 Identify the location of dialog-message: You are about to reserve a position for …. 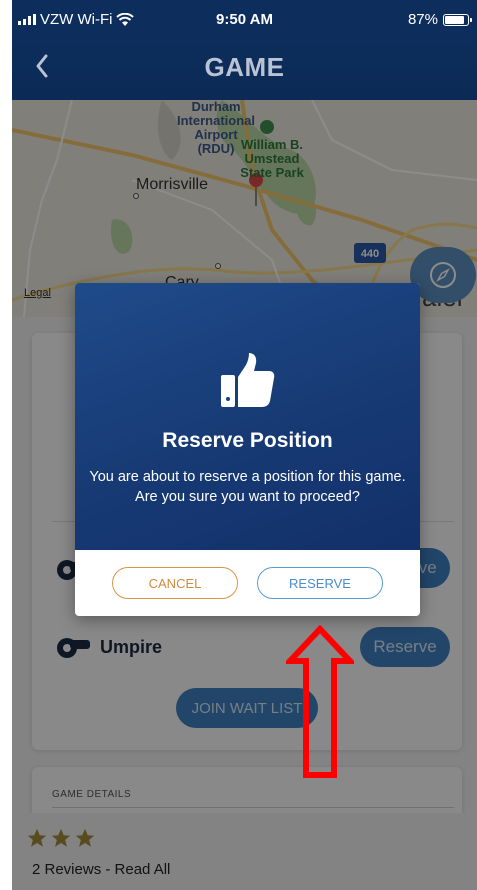
(247, 487).